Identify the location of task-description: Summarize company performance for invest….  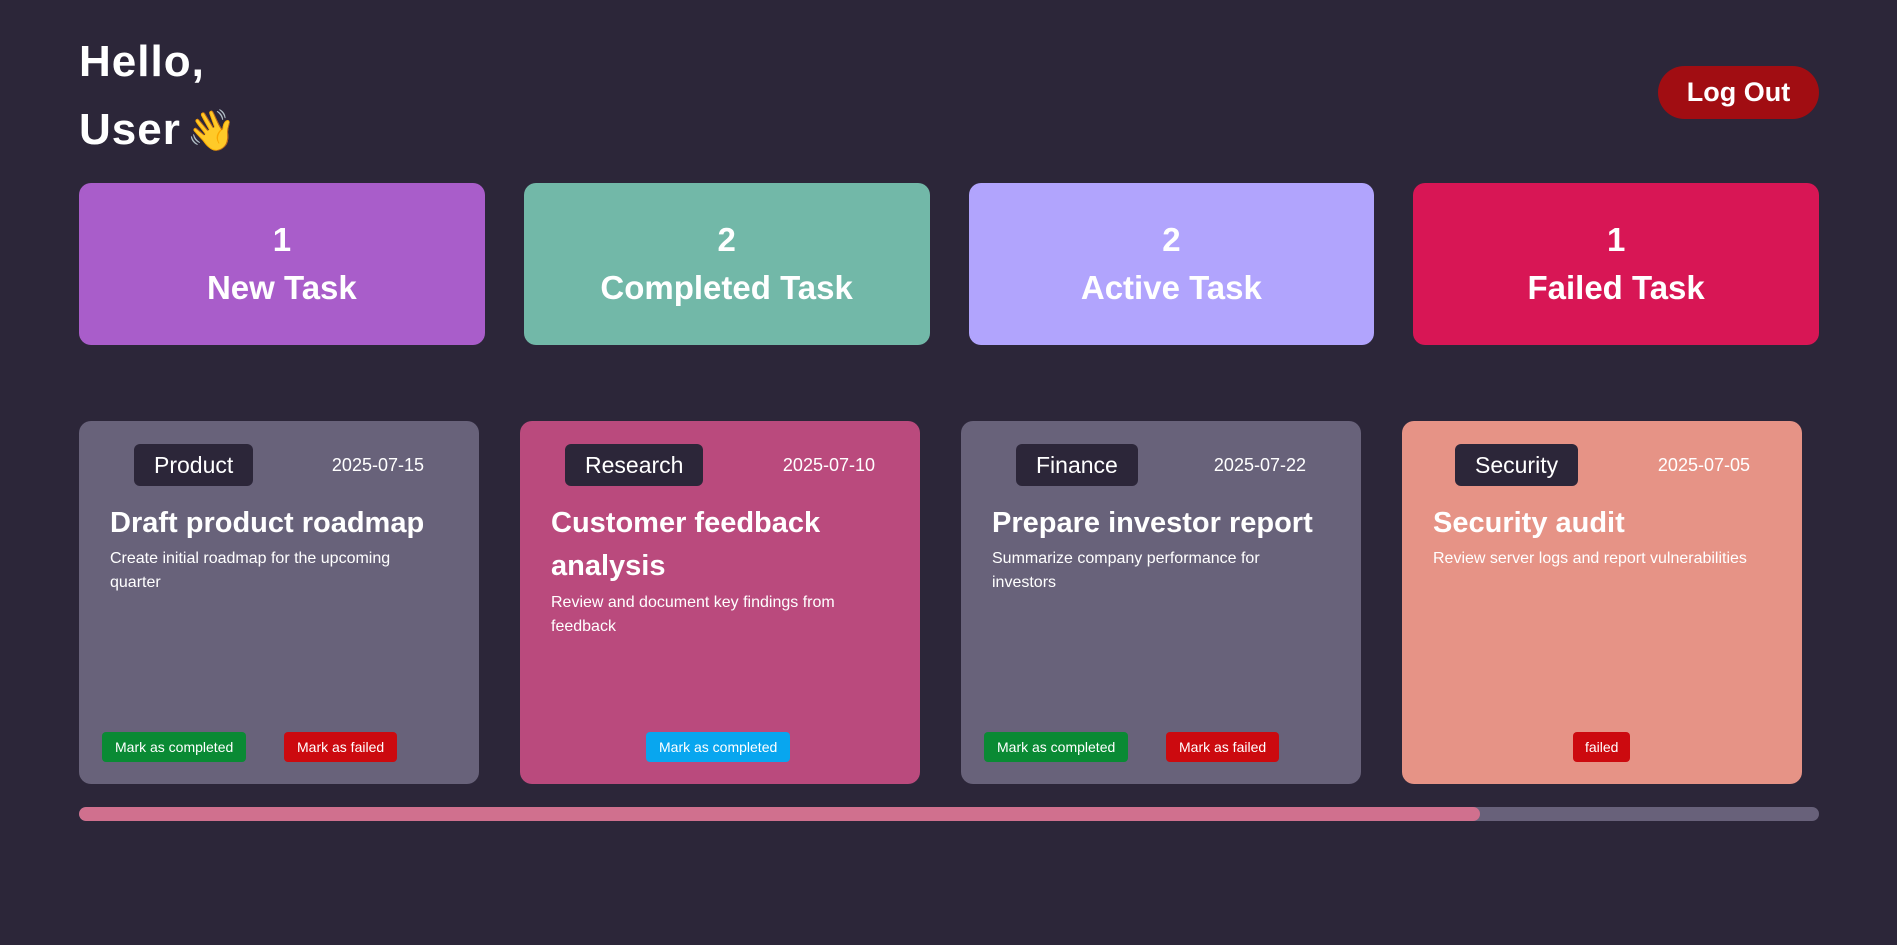
(1126, 570).